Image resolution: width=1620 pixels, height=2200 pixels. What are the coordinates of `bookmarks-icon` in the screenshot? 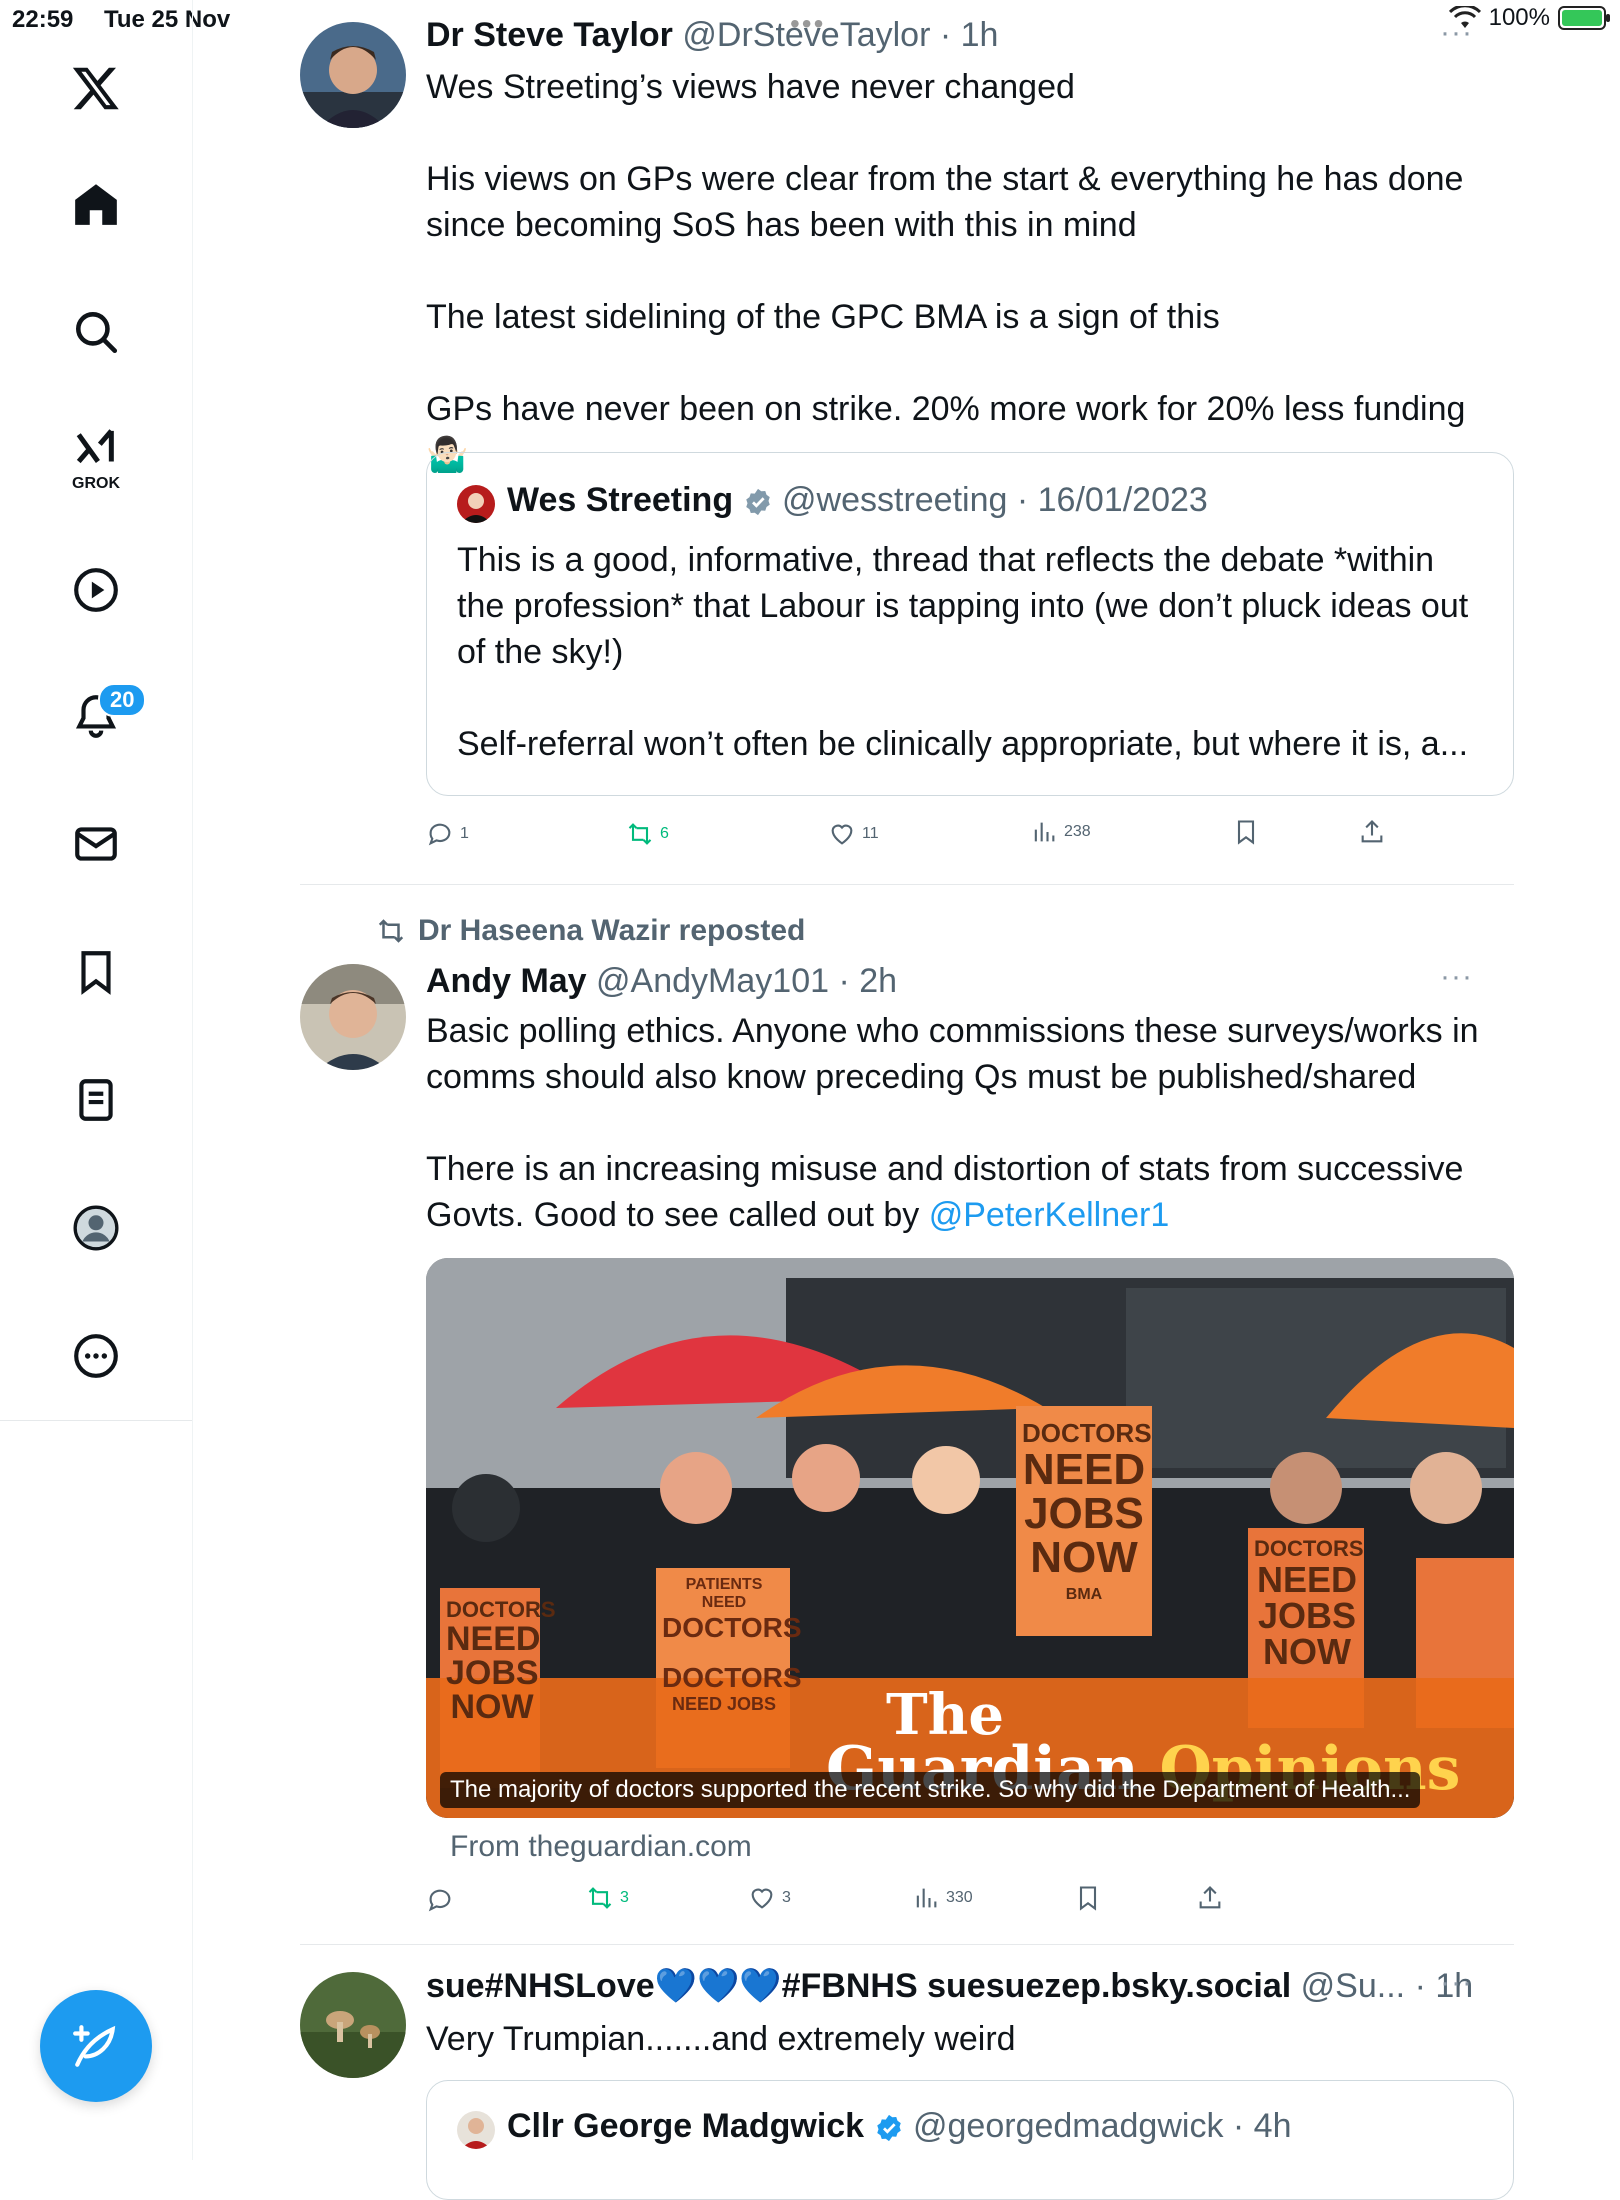 It's located at (96, 972).